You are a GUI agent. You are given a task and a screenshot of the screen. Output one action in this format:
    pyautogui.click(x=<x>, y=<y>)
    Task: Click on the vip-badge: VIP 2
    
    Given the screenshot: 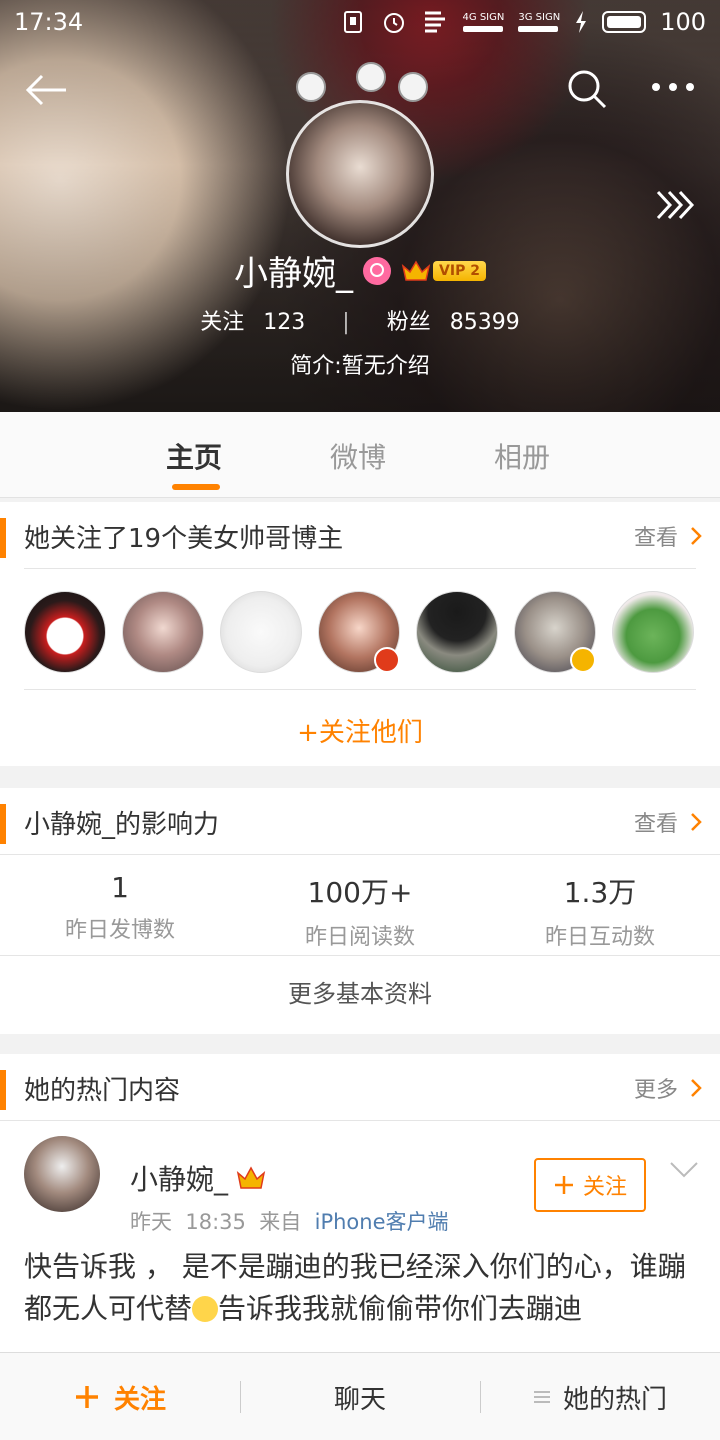 What is the action you would take?
    pyautogui.click(x=443, y=271)
    